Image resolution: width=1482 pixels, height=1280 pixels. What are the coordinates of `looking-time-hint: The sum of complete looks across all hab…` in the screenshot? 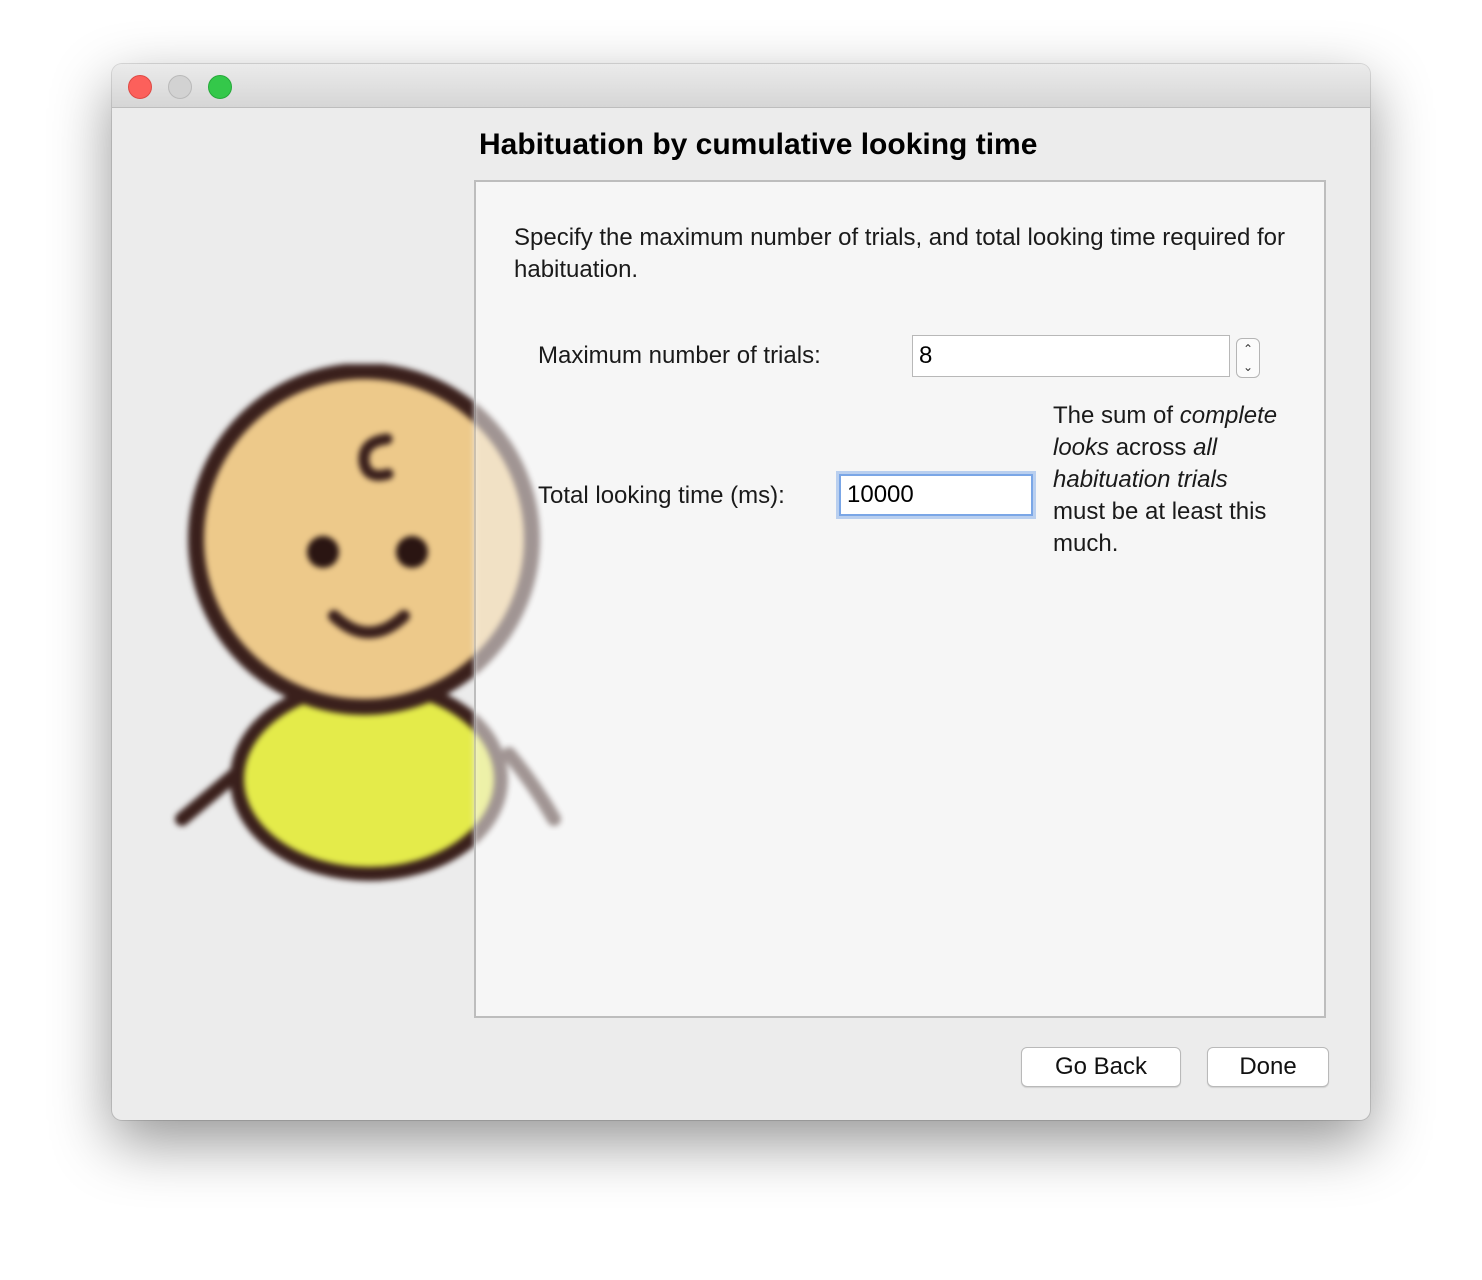 It's located at (1168, 480).